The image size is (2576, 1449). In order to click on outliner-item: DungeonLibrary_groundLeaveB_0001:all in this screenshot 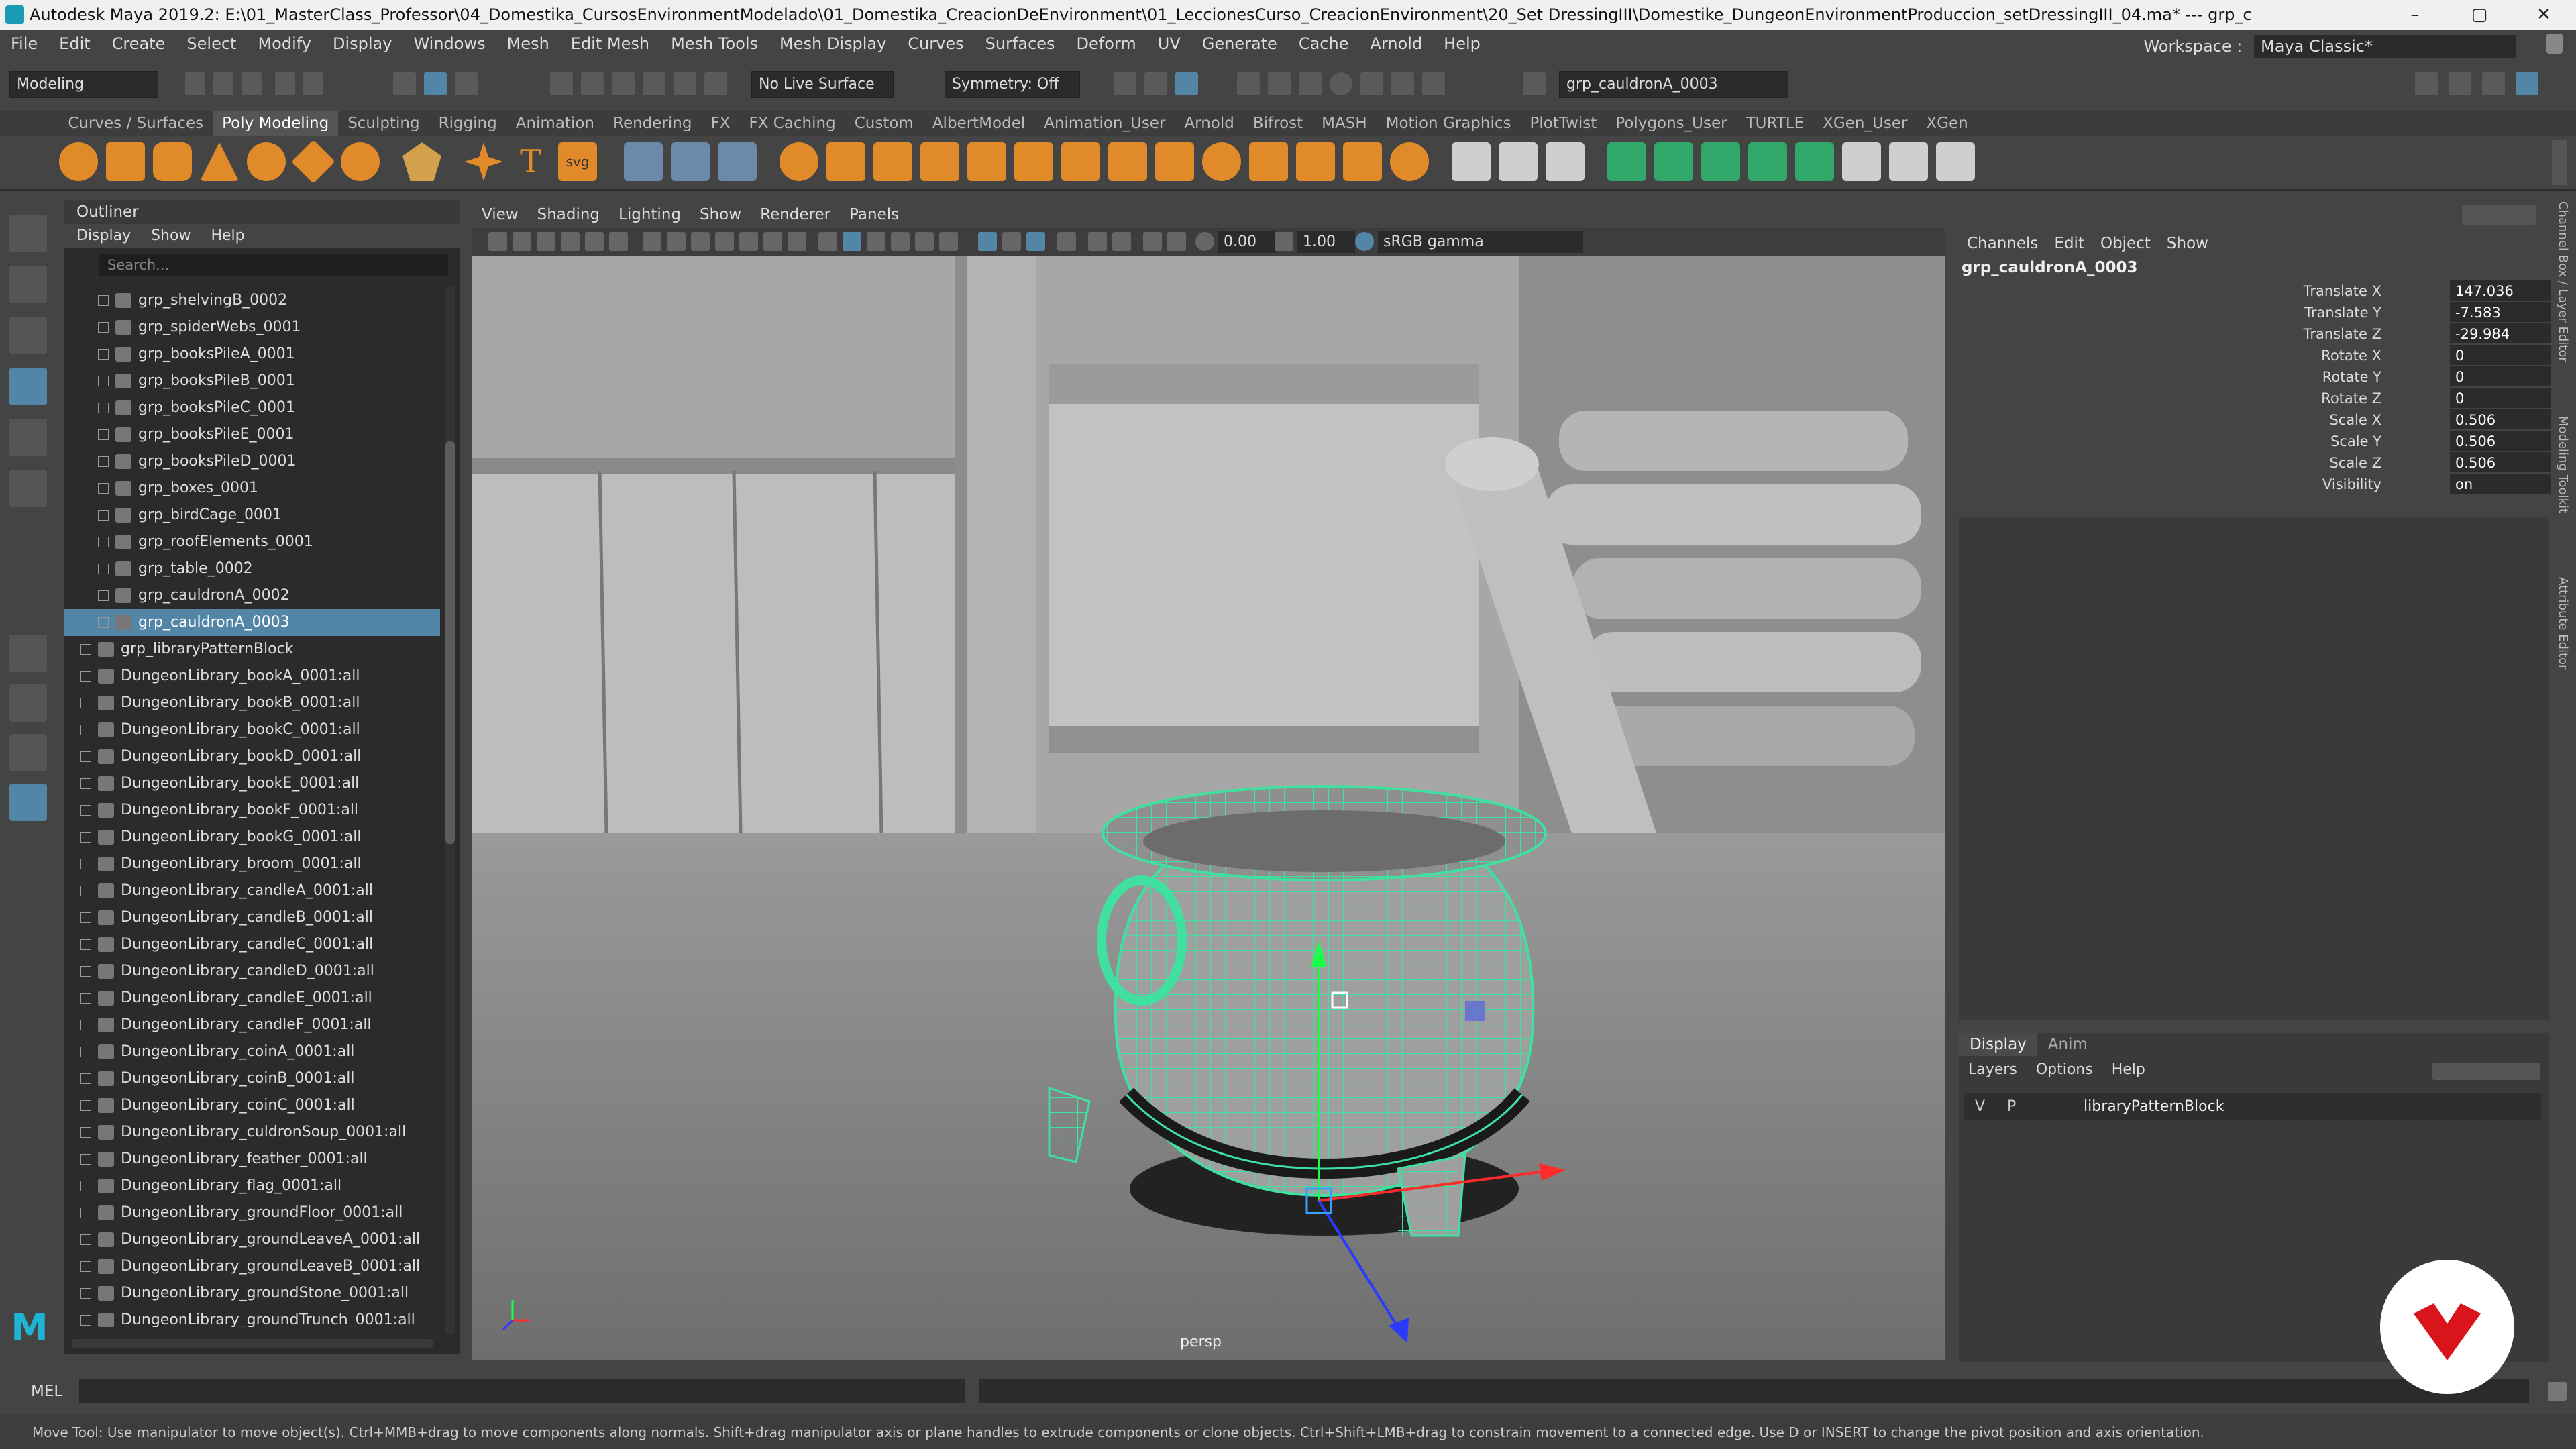, I will do `click(252, 1266)`.